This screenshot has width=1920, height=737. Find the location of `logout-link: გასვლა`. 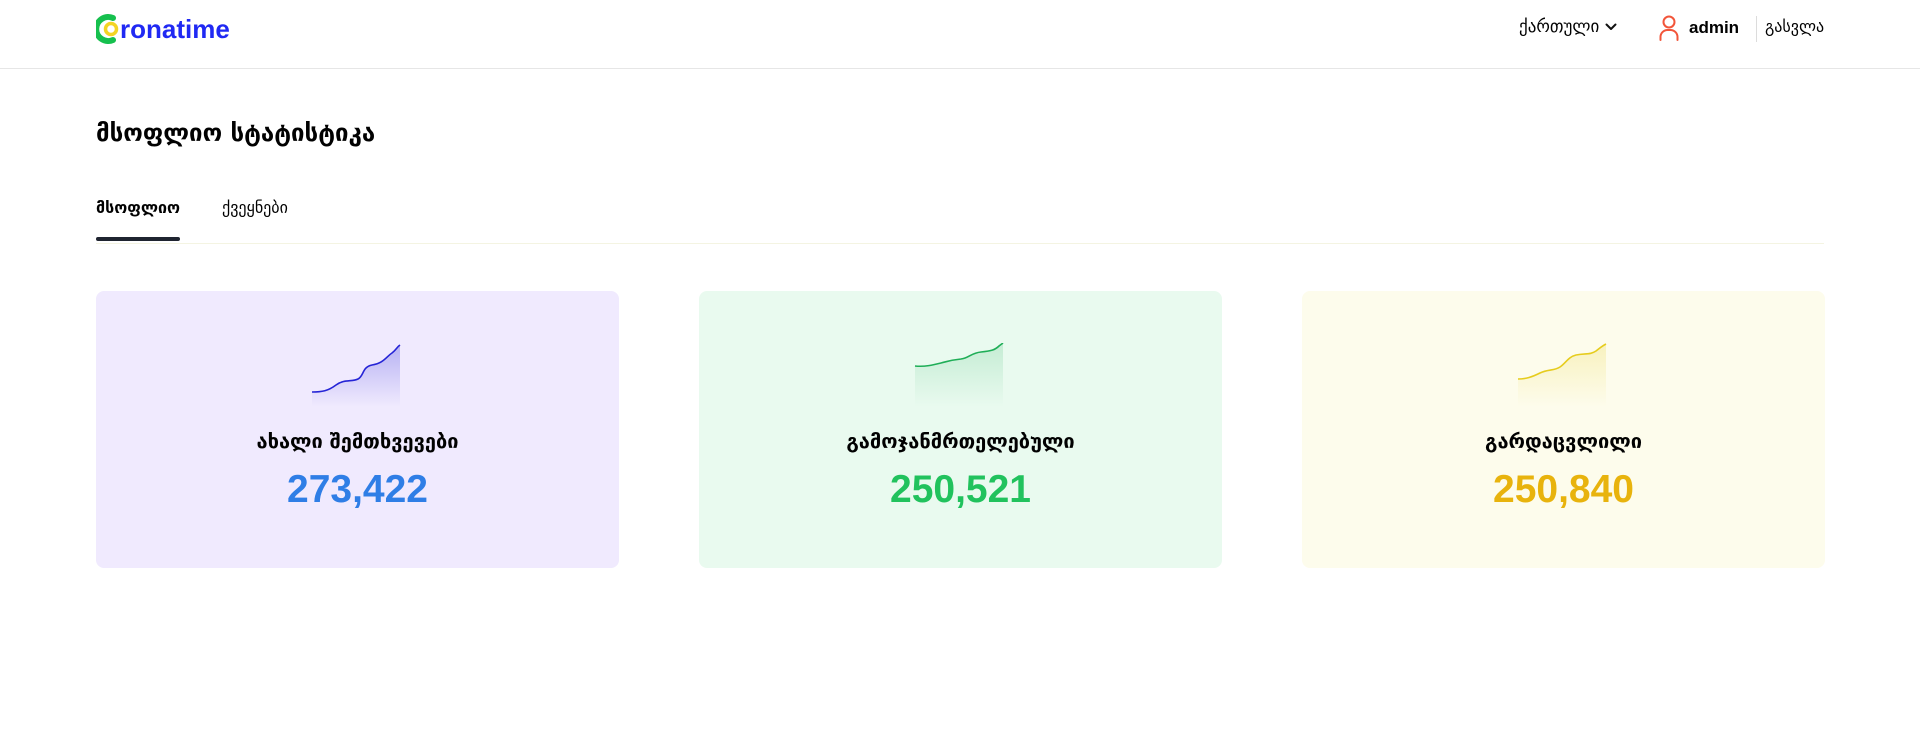

logout-link: გასვლა is located at coordinates (1794, 26).